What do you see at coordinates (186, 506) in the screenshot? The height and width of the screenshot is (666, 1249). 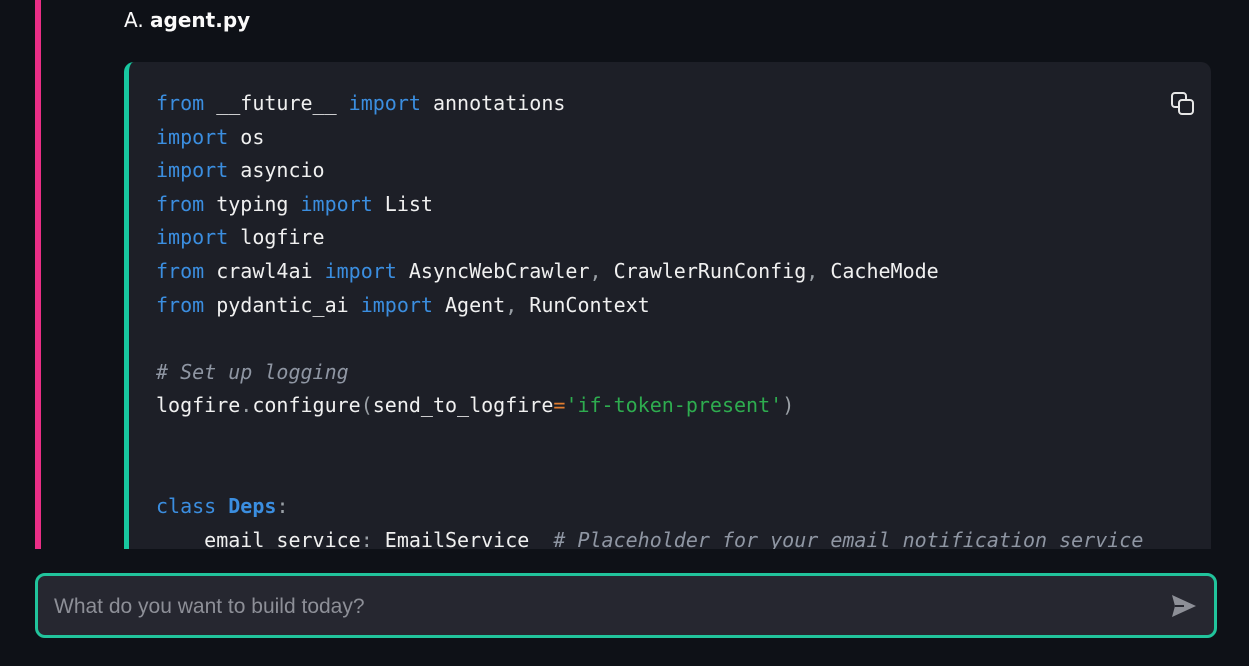 I see `code-token: class` at bounding box center [186, 506].